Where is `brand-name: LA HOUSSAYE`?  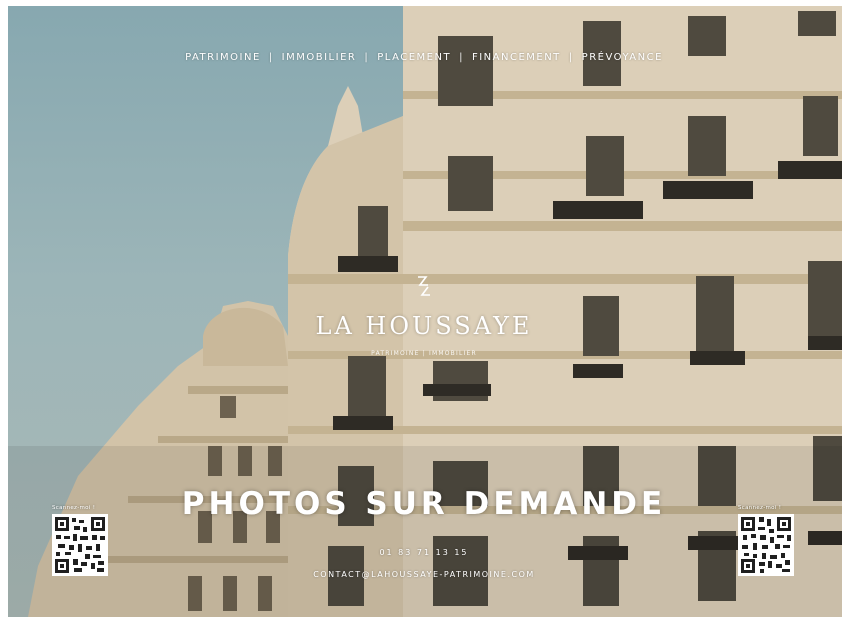
brand-name: LA HOUSSAYE is located at coordinates (424, 326).